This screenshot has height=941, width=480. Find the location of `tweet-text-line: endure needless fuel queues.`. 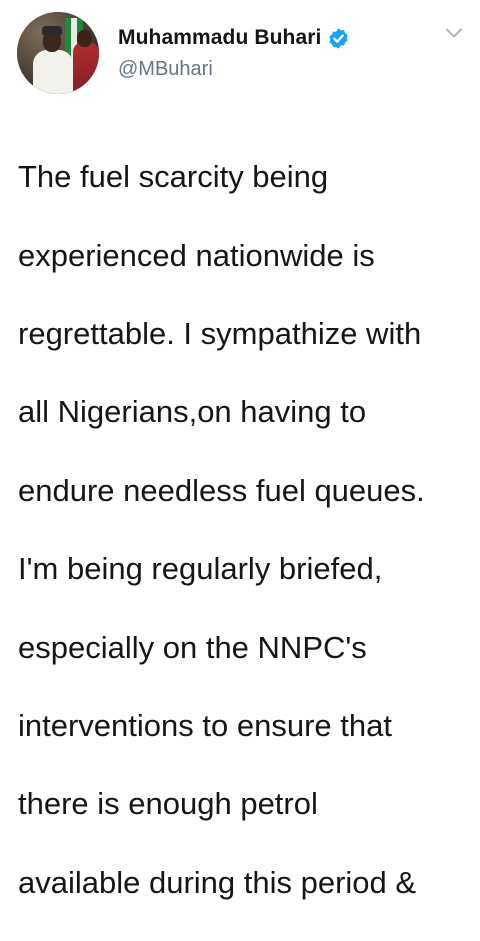

tweet-text-line: endure needless fuel queues. is located at coordinates (221, 490).